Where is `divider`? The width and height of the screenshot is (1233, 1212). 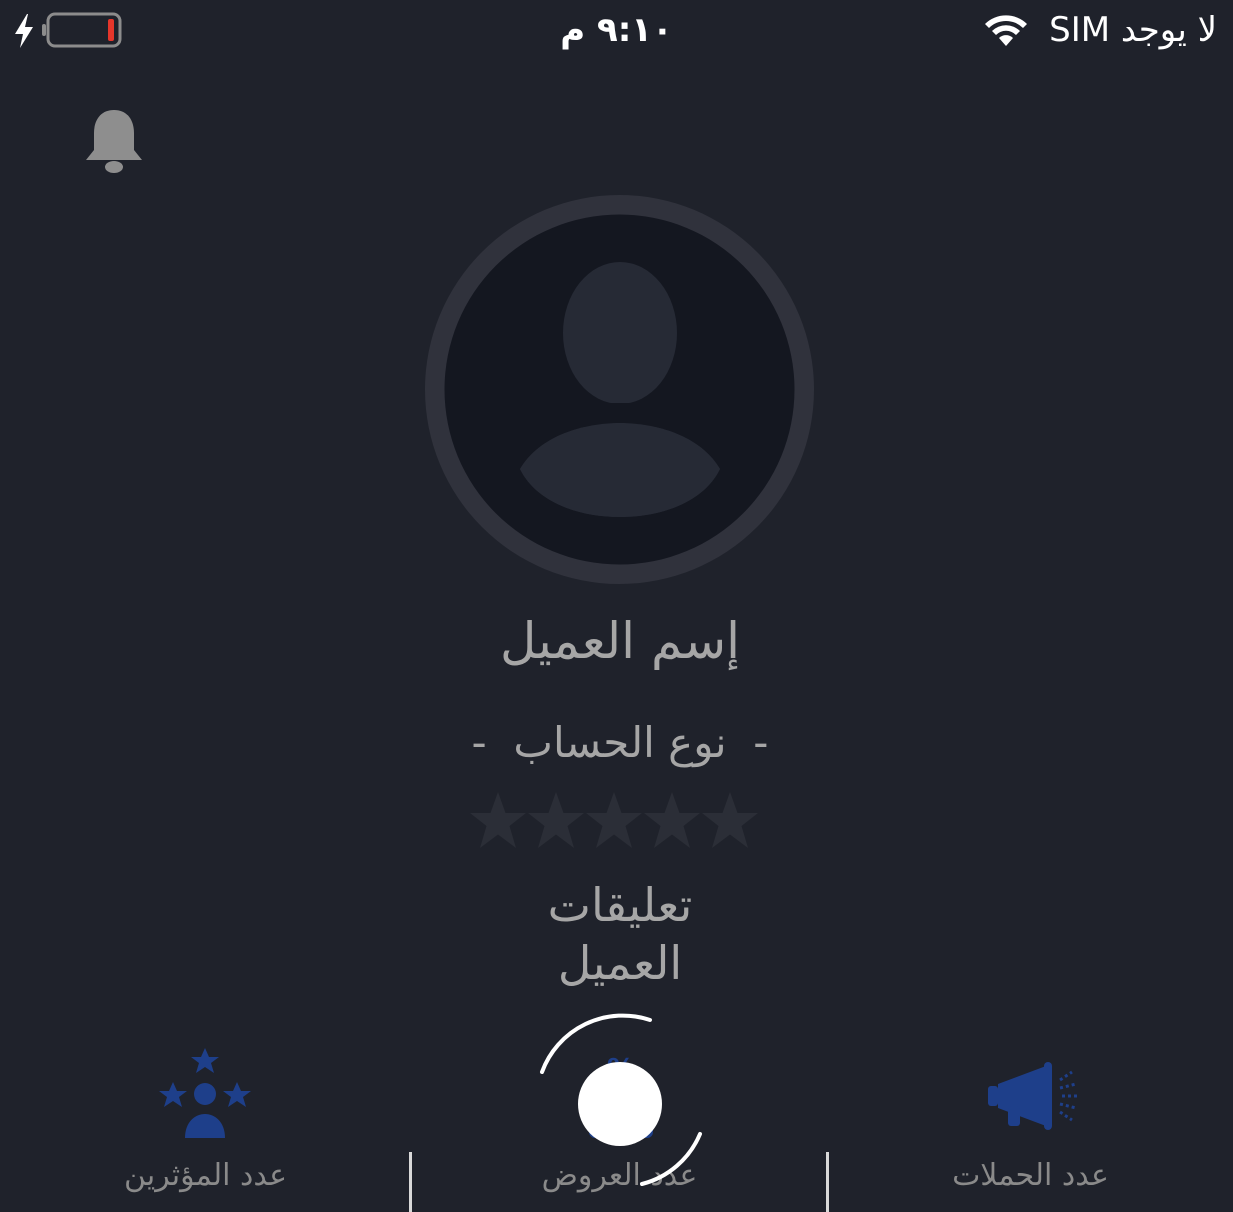
divider is located at coordinates (827, 1182).